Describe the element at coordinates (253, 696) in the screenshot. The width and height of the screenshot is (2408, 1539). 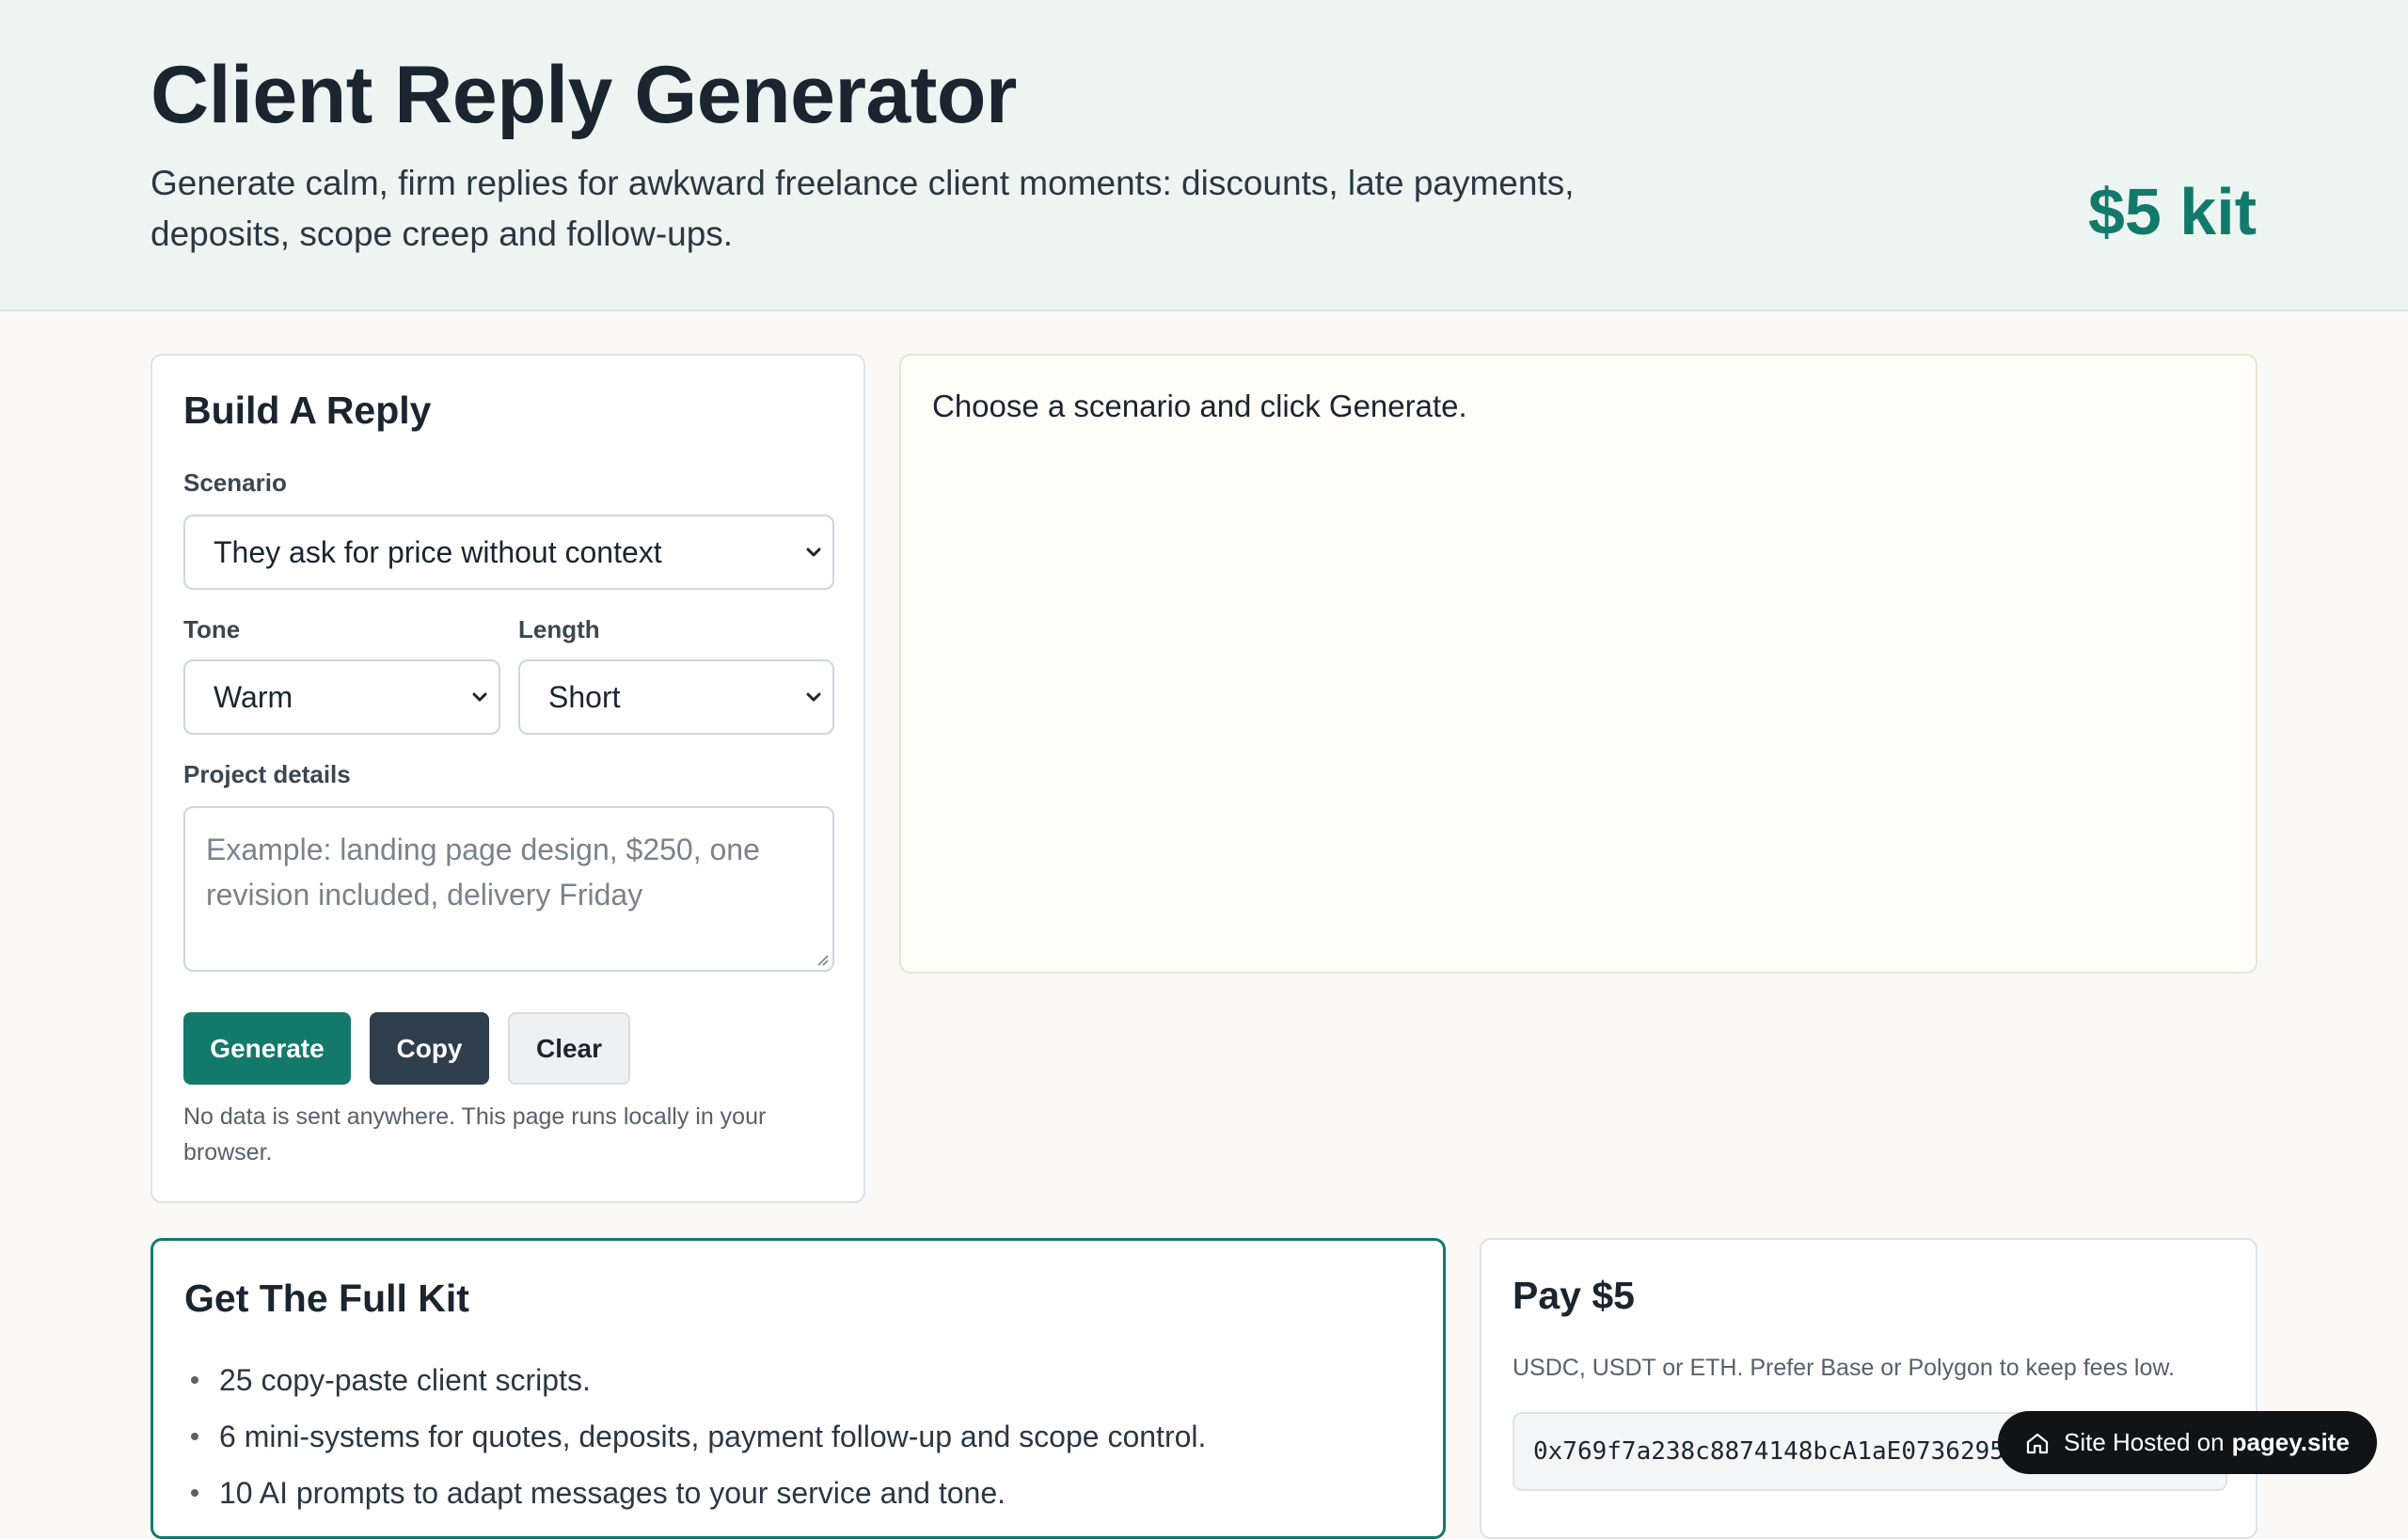
I see `tone-select-value: Warm` at that location.